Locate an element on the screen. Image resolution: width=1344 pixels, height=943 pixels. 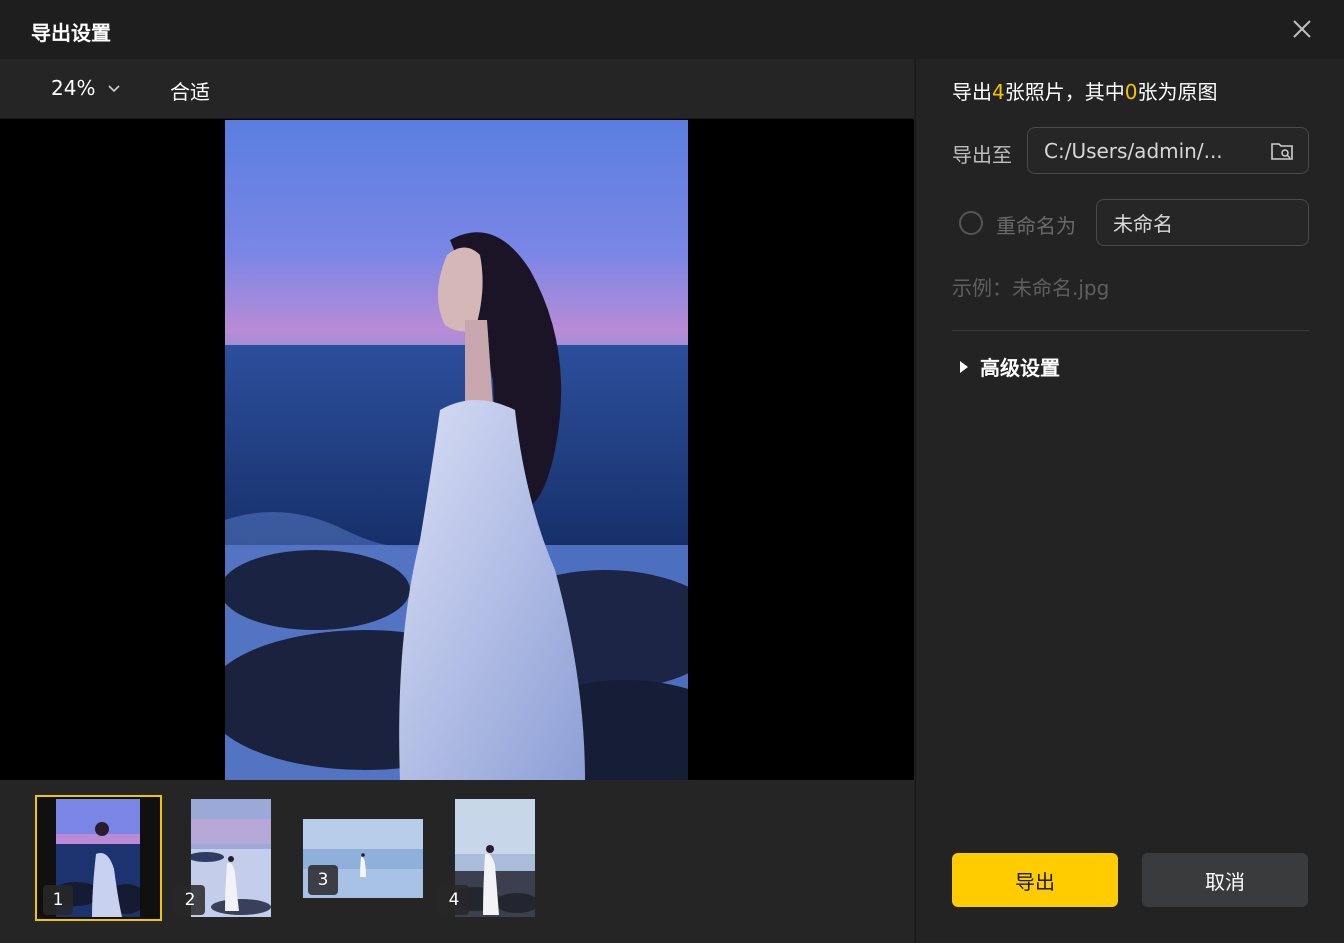
thumbnail-4: 4 is located at coordinates (487, 858).